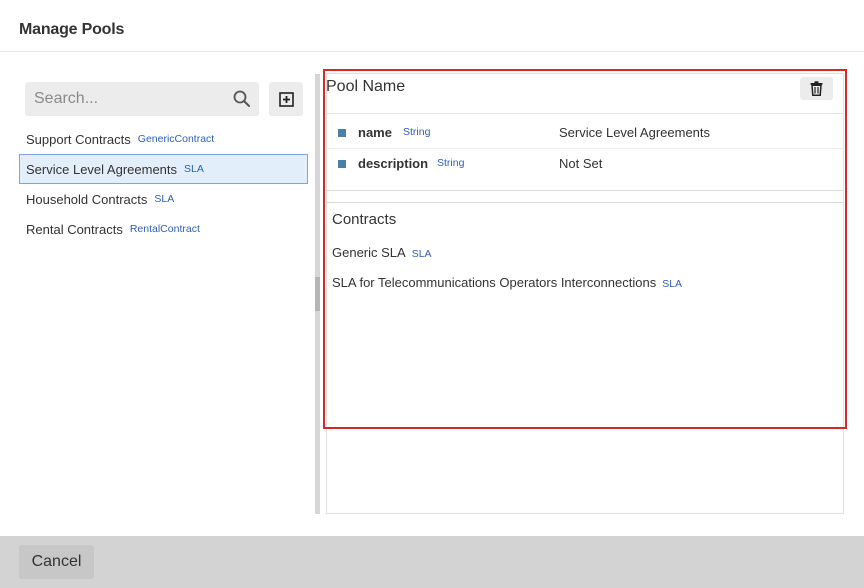 The width and height of the screenshot is (864, 588). I want to click on pool-item-name: Support Contracts, so click(78, 139).